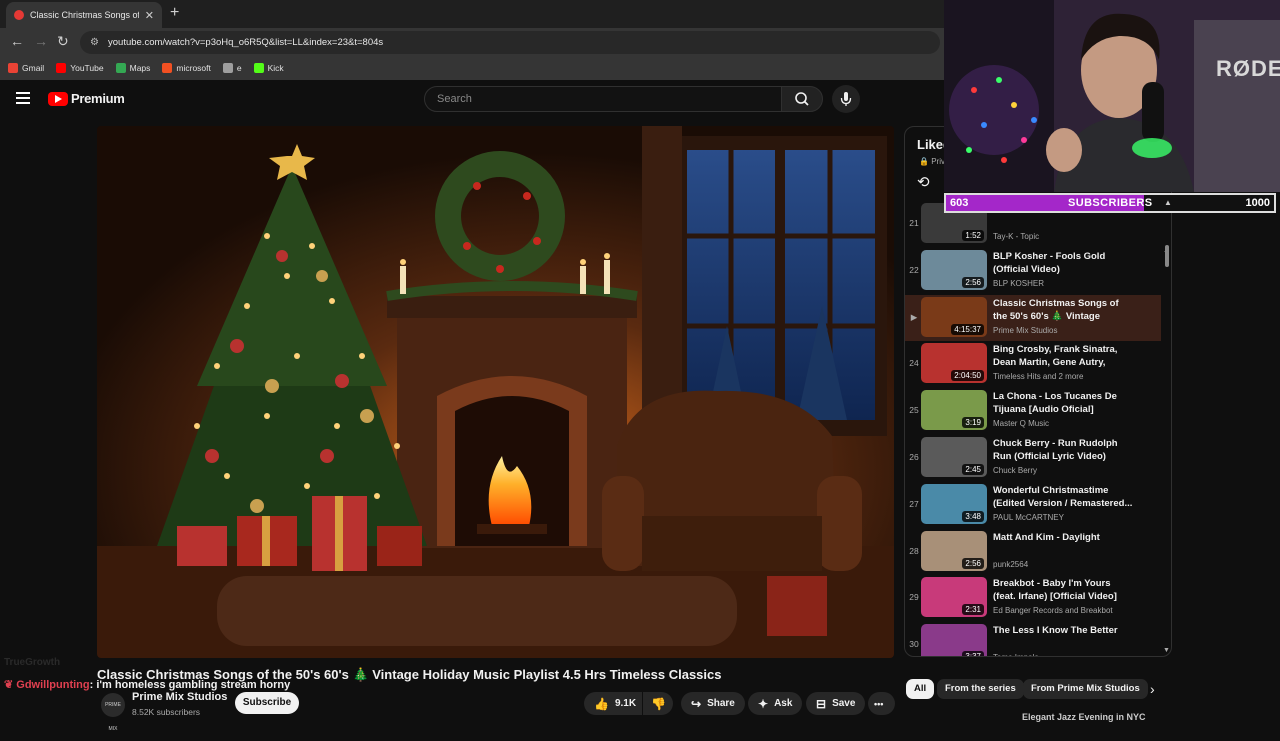  What do you see at coordinates (32, 662) in the screenshot?
I see `chat-ghost-line: TrueGrowth` at bounding box center [32, 662].